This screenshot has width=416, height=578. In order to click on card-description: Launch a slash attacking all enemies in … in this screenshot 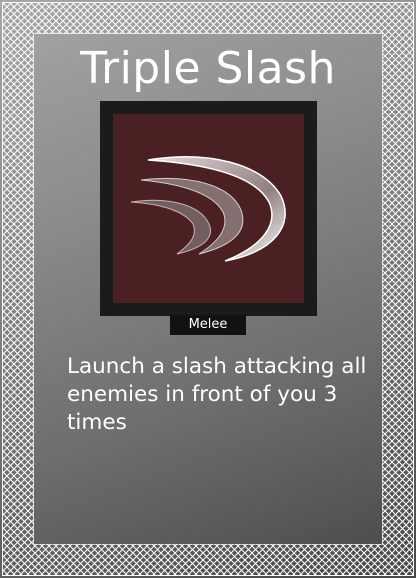, I will do `click(217, 394)`.